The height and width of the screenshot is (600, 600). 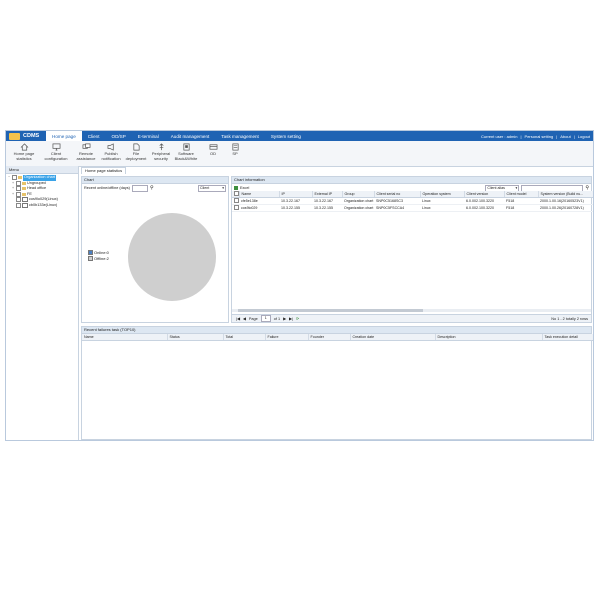 What do you see at coordinates (172, 257) in the screenshot?
I see `pie-slice-offline` at bounding box center [172, 257].